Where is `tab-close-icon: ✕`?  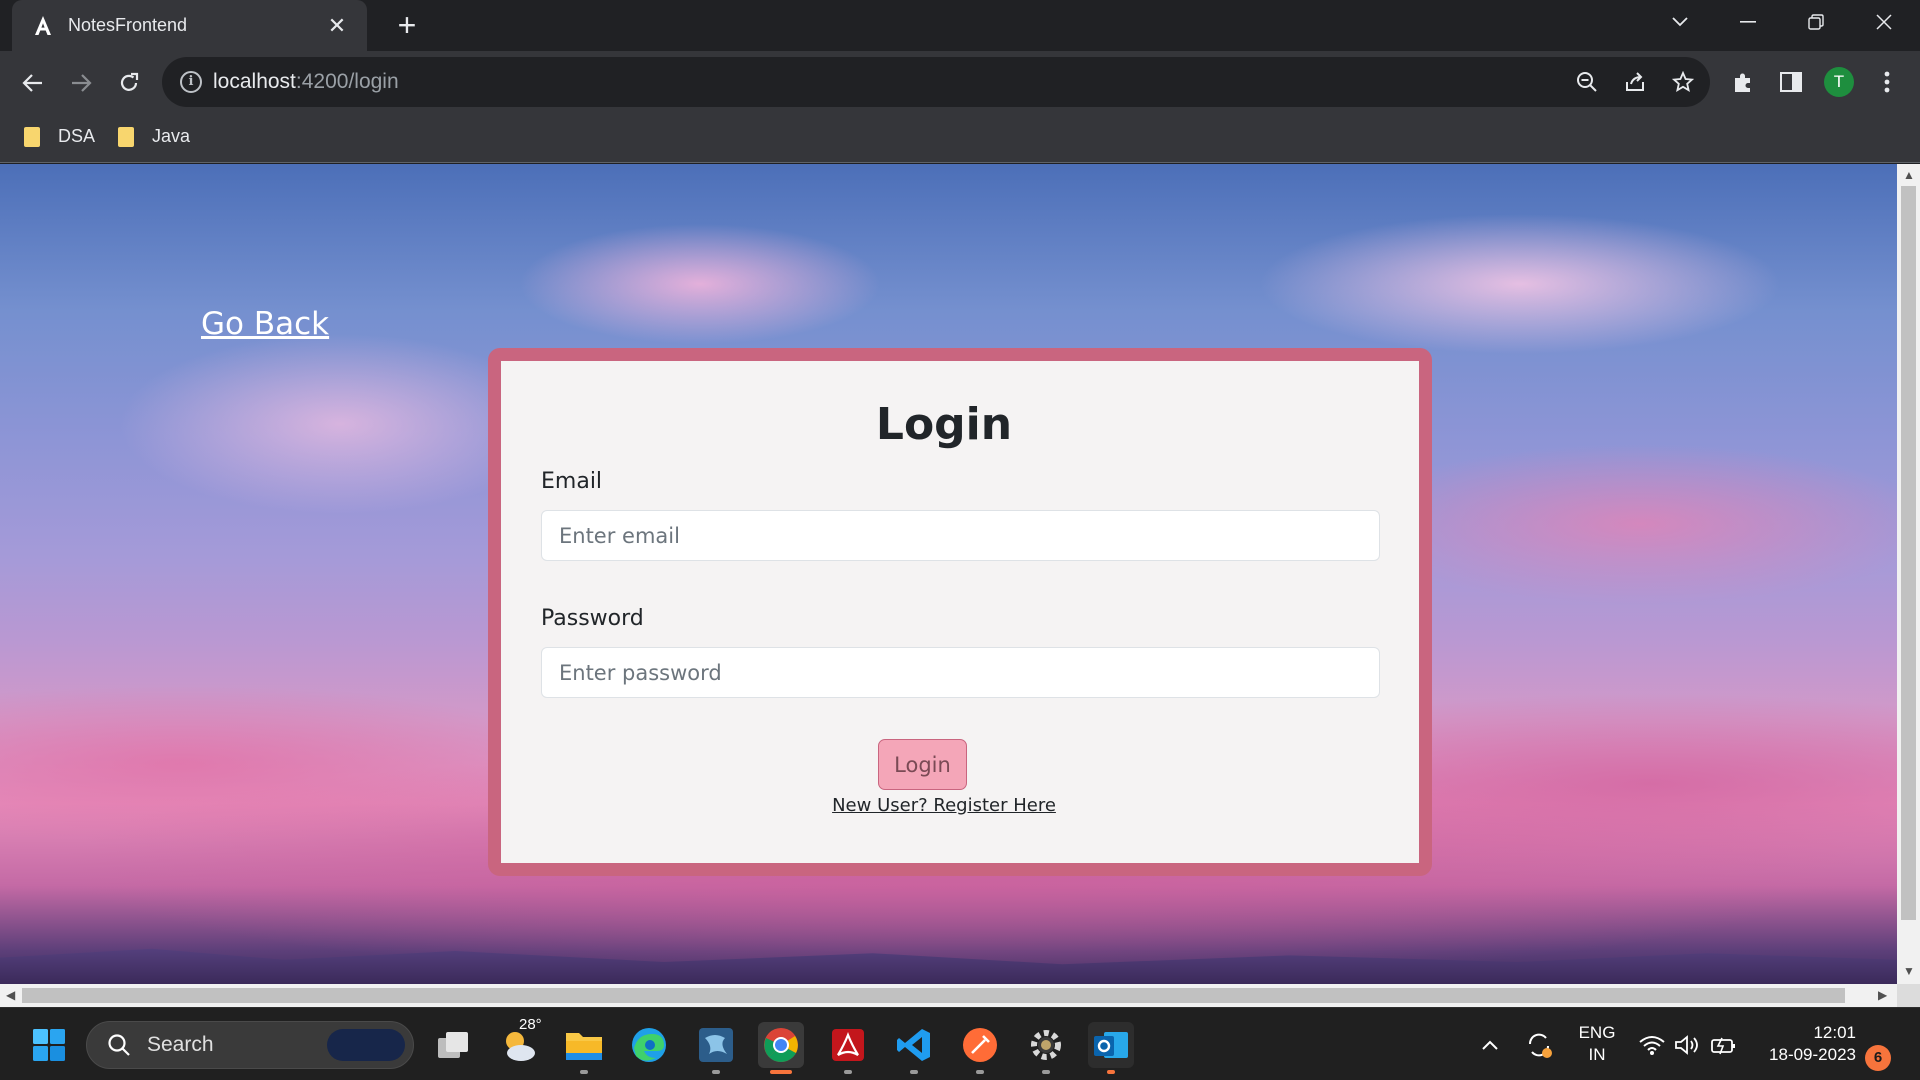 tab-close-icon: ✕ is located at coordinates (337, 26).